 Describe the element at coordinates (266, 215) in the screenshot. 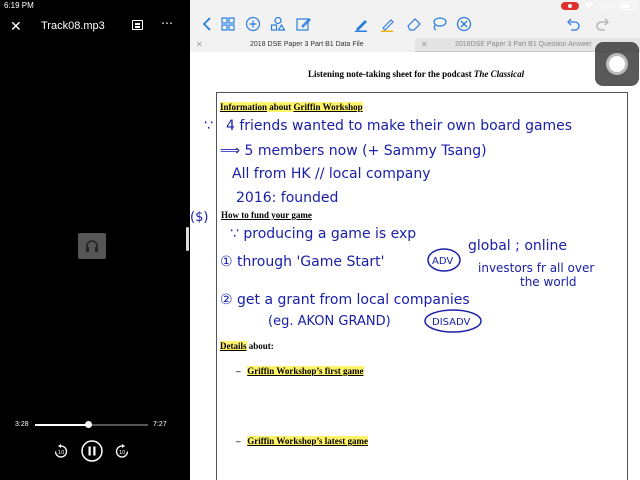

I see `fund-heading: How to fund your game` at that location.